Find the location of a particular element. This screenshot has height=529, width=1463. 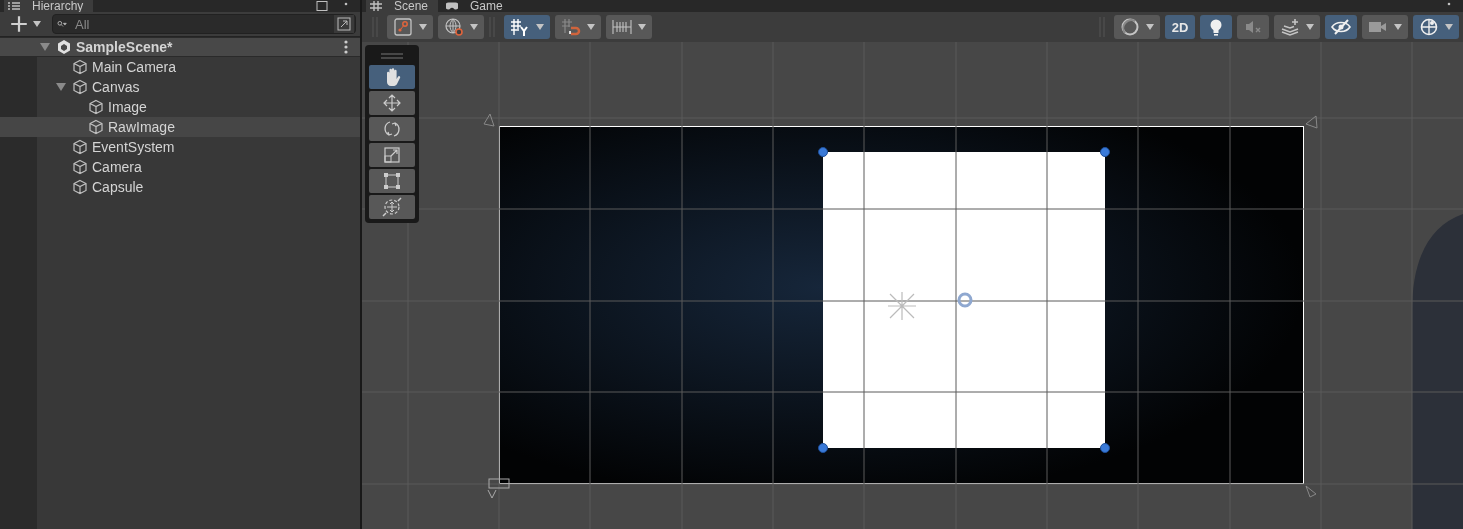

caret-icon is located at coordinates (37, 24).